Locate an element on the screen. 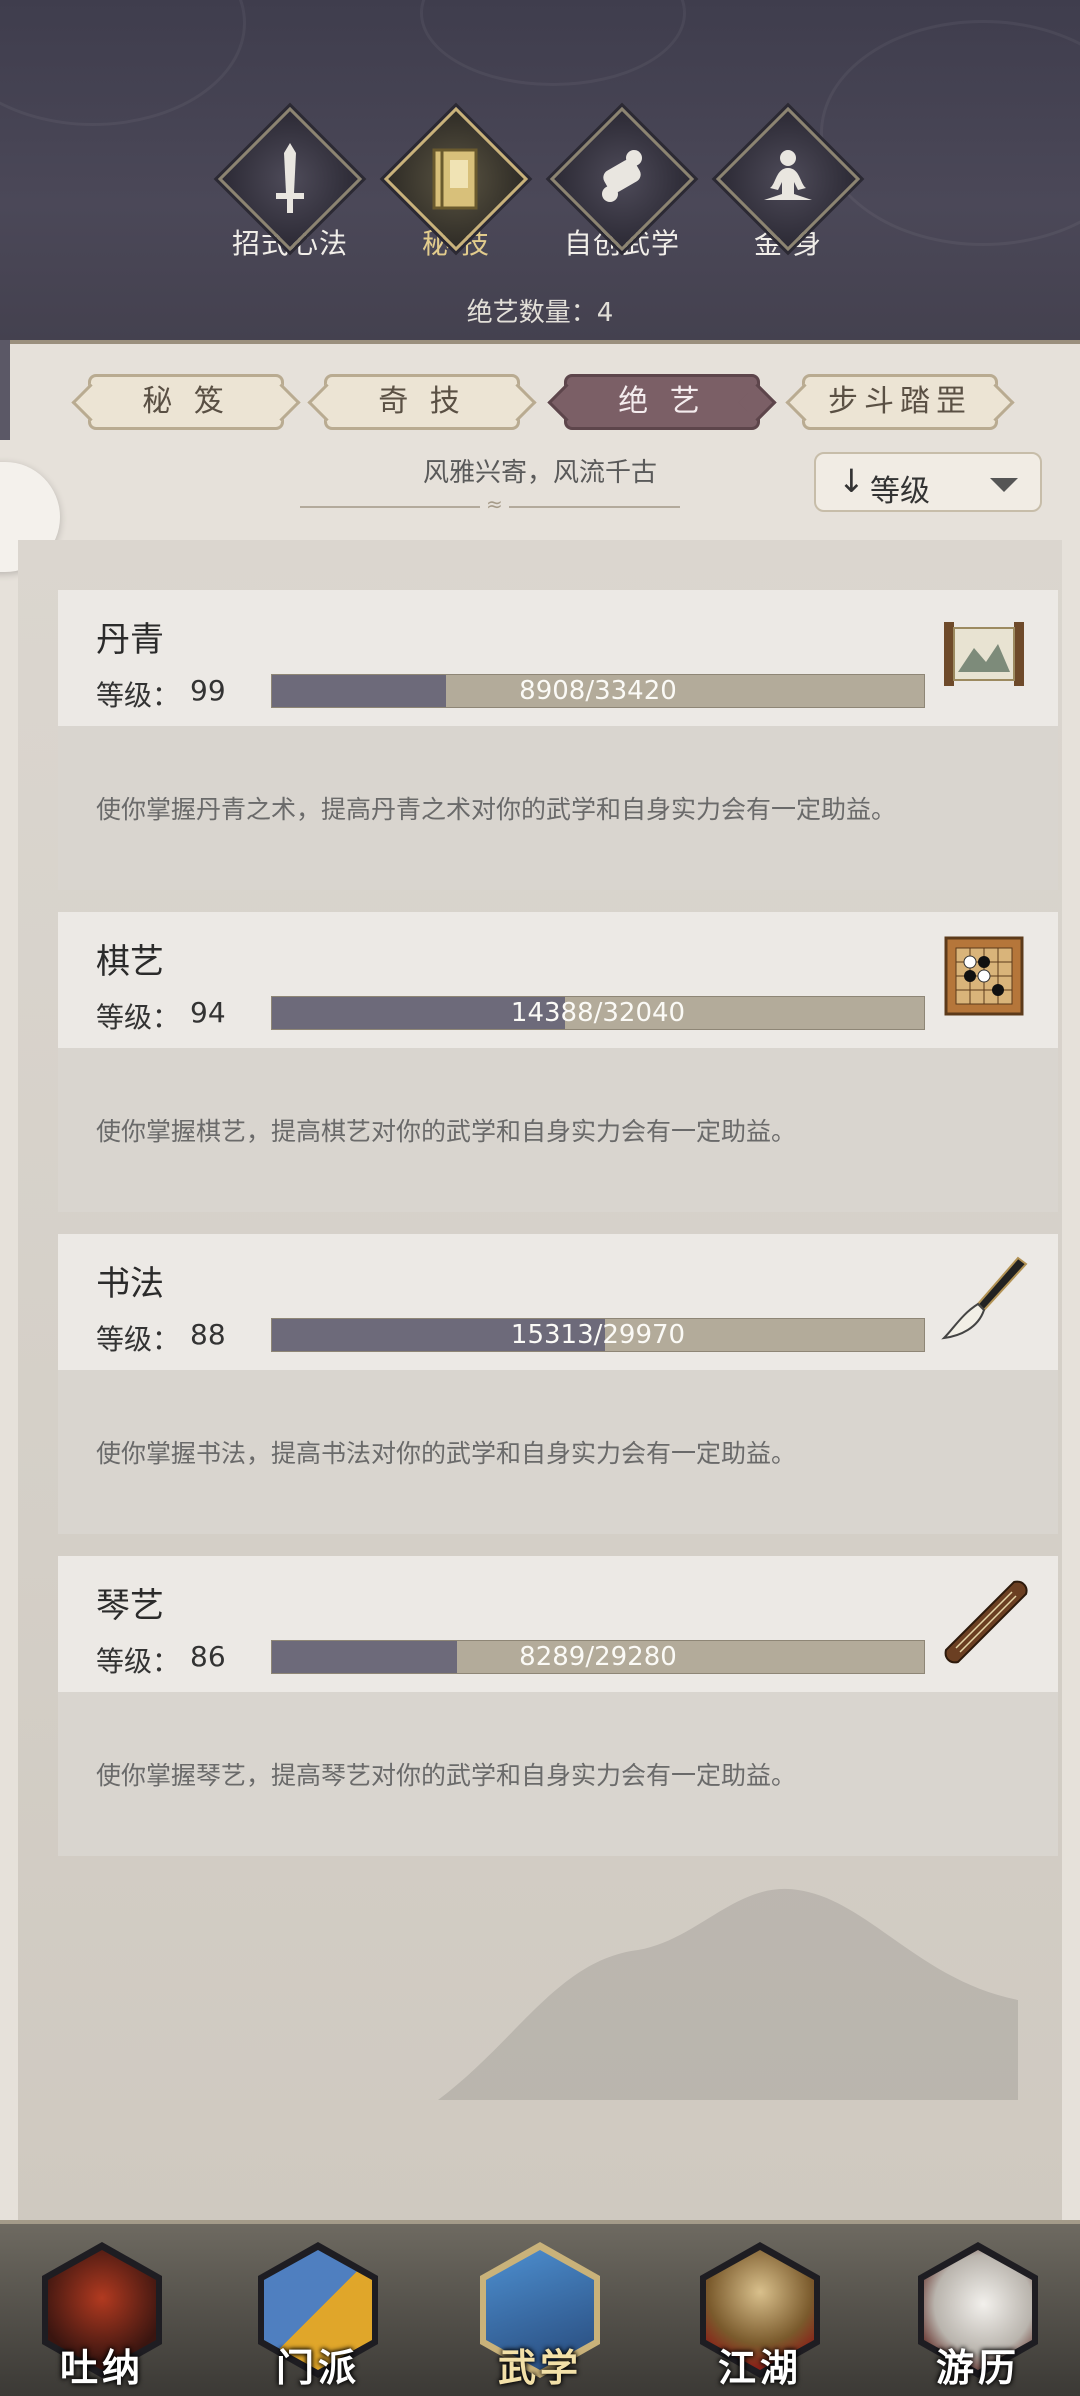 The height and width of the screenshot is (2396, 1080). nav-youli: 游历 is located at coordinates (978, 2314).